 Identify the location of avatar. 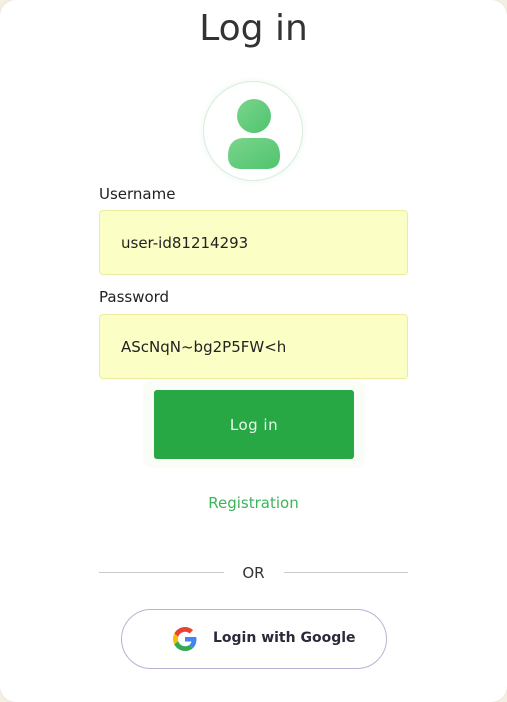
(253, 131).